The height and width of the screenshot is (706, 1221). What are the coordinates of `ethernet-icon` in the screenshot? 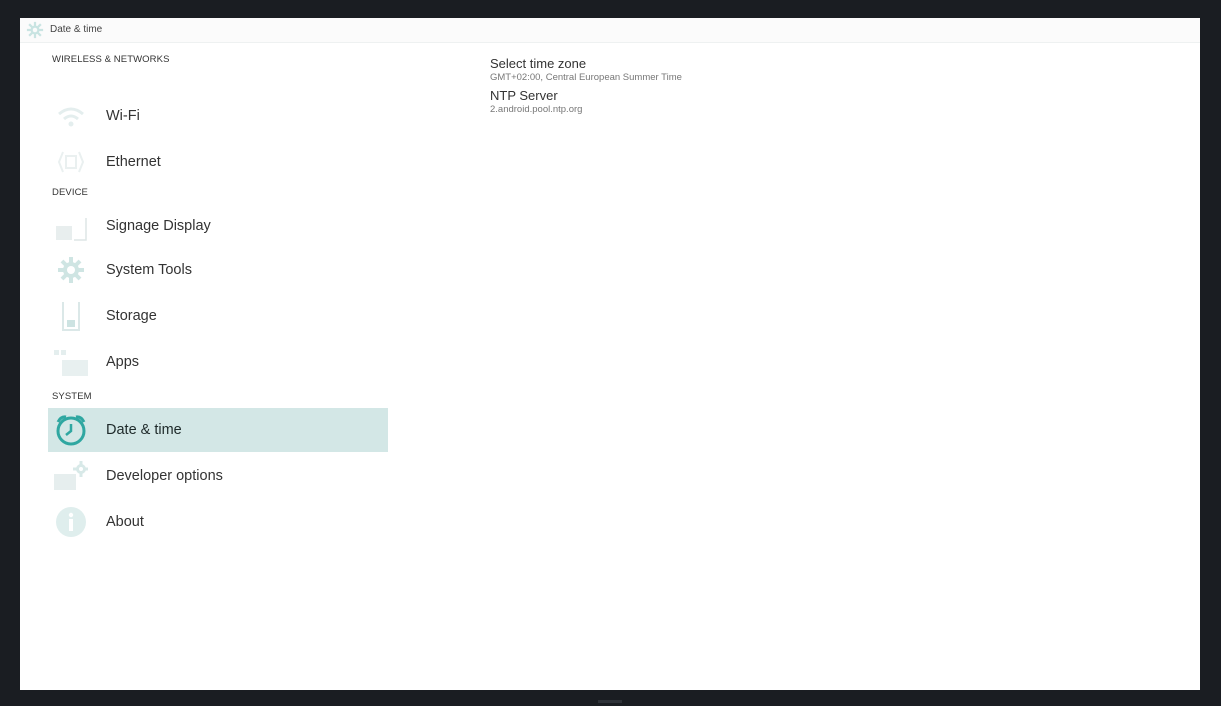 It's located at (71, 162).